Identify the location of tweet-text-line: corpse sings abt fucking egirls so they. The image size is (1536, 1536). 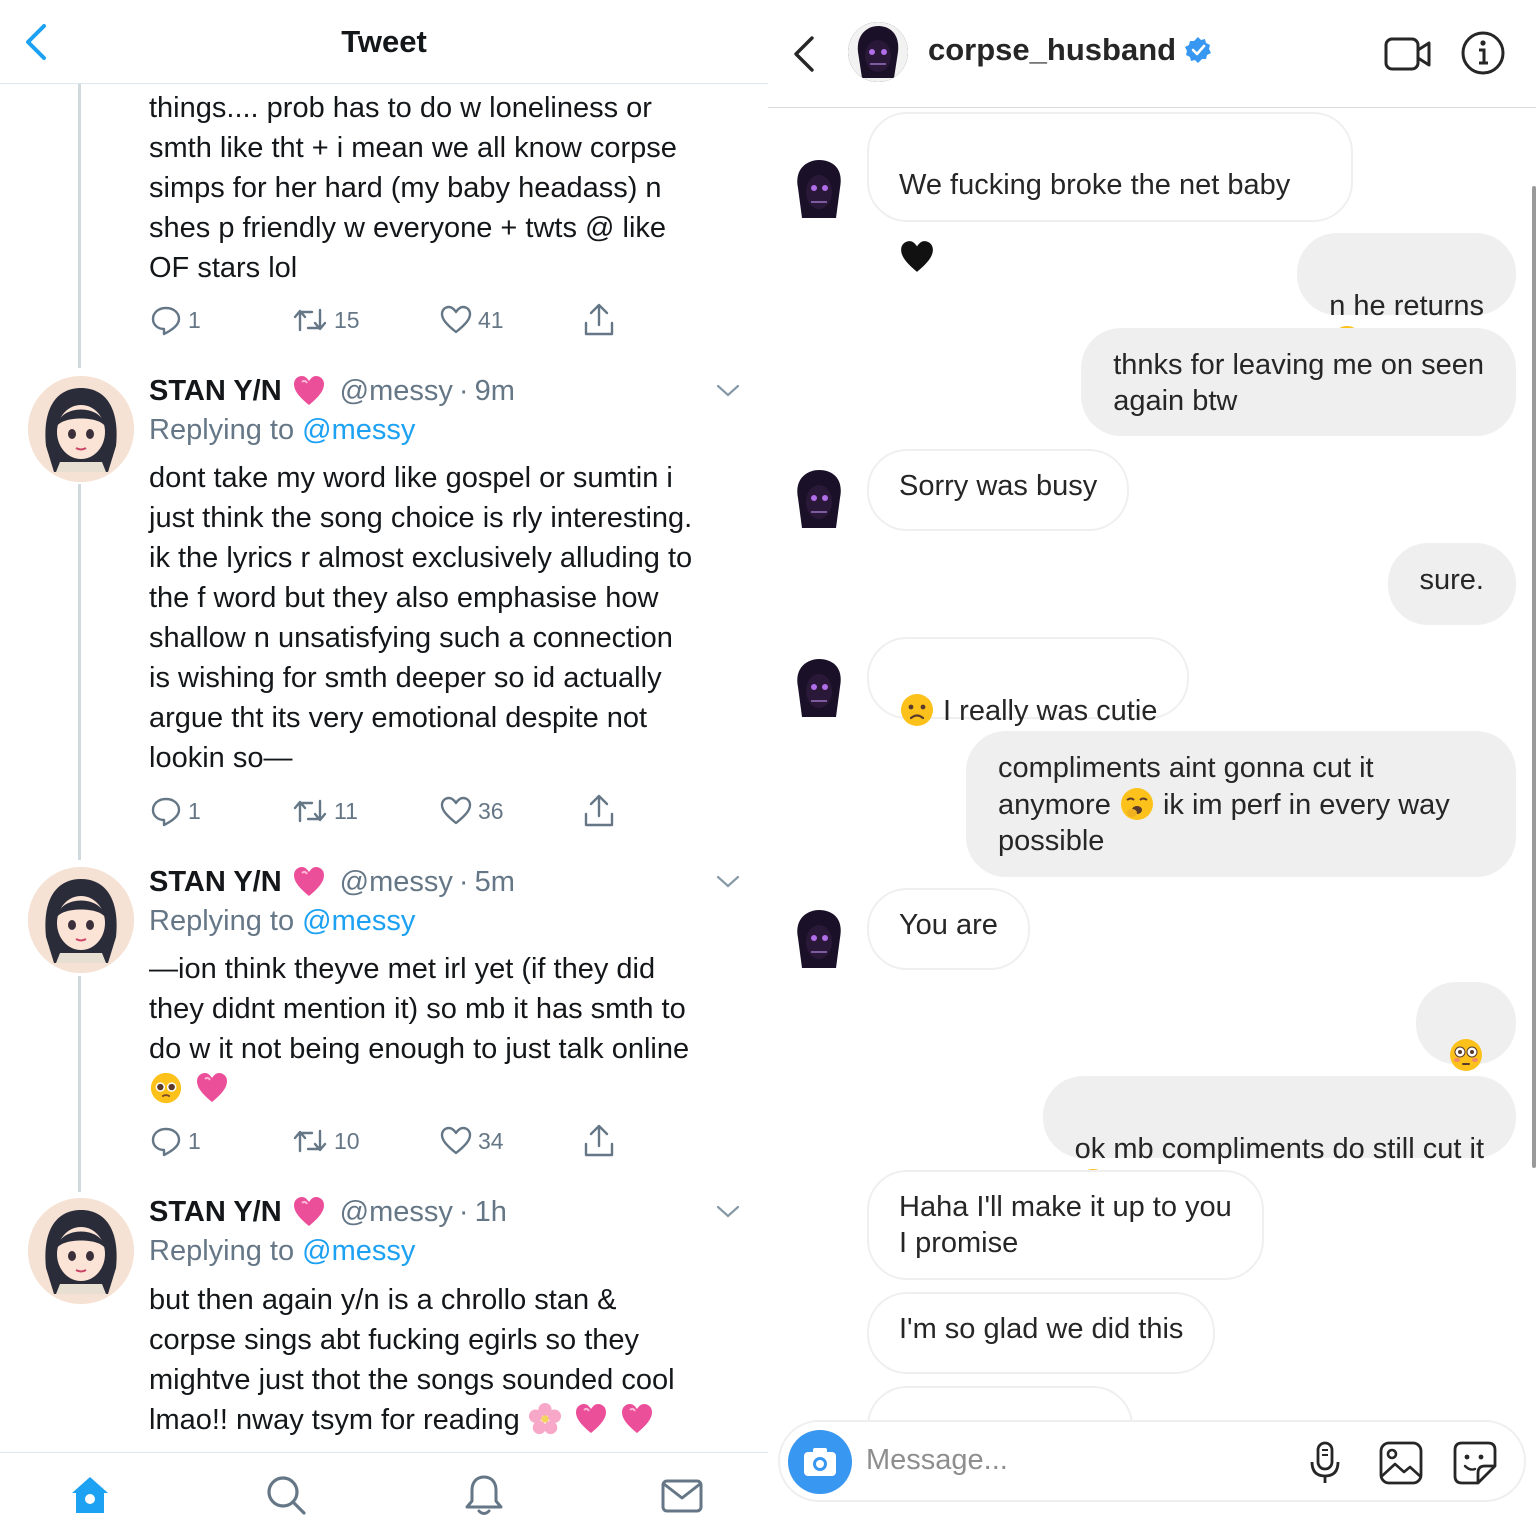
(394, 1340).